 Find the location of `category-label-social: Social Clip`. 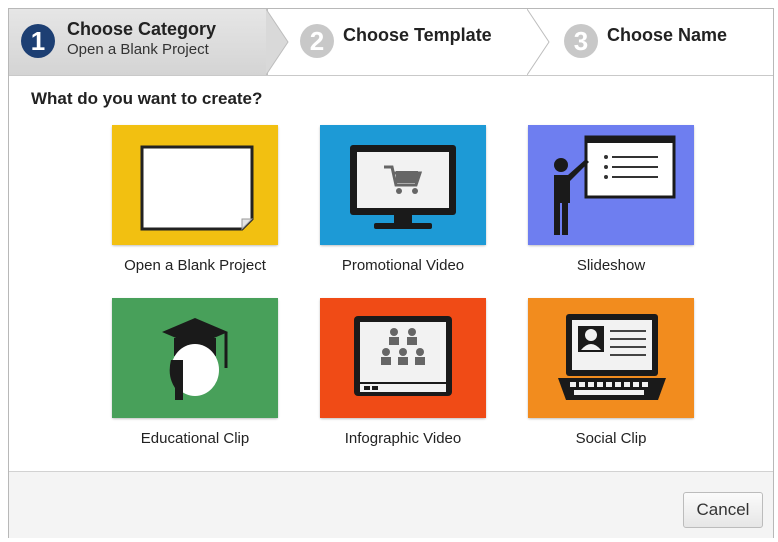

category-label-social: Social Clip is located at coordinates (611, 438).